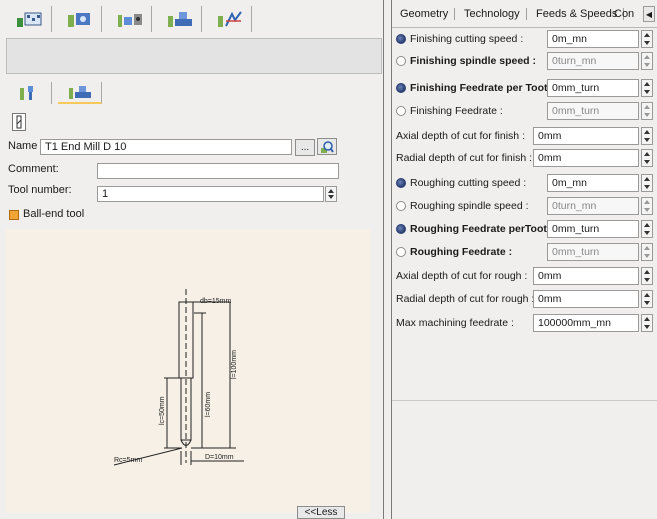 The height and width of the screenshot is (519, 657). What do you see at coordinates (194, 56) in the screenshot?
I see `message-area` at bounding box center [194, 56].